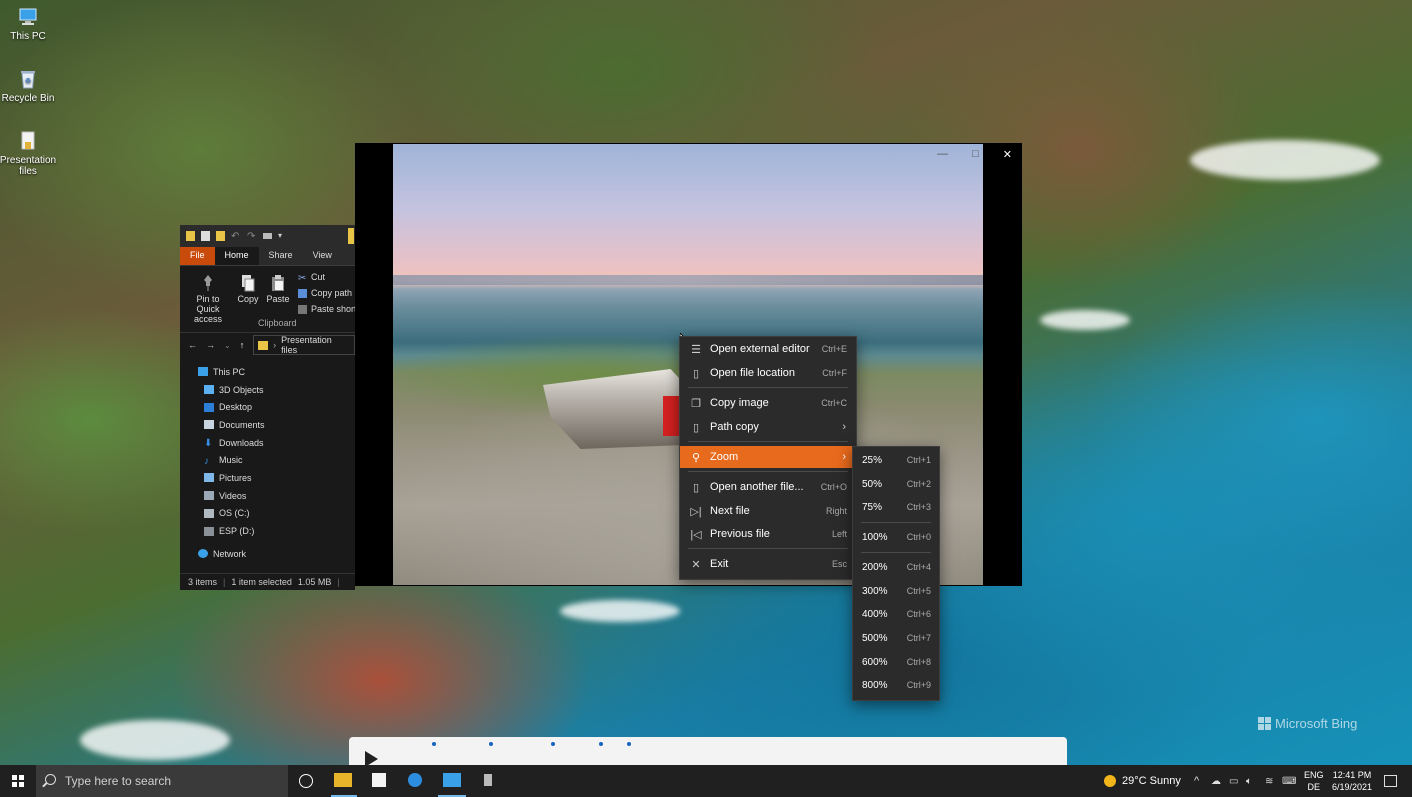  What do you see at coordinates (1249, 781) in the screenshot?
I see `volume-icon: 🔈︎` at bounding box center [1249, 781].